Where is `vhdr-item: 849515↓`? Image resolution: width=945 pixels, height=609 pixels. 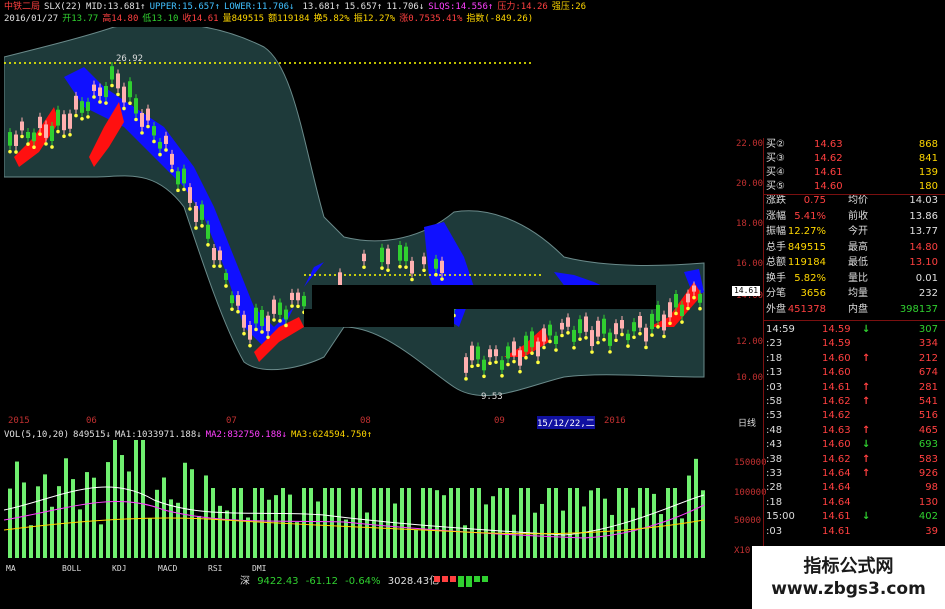 vhdr-item: 849515↓ is located at coordinates (92, 435).